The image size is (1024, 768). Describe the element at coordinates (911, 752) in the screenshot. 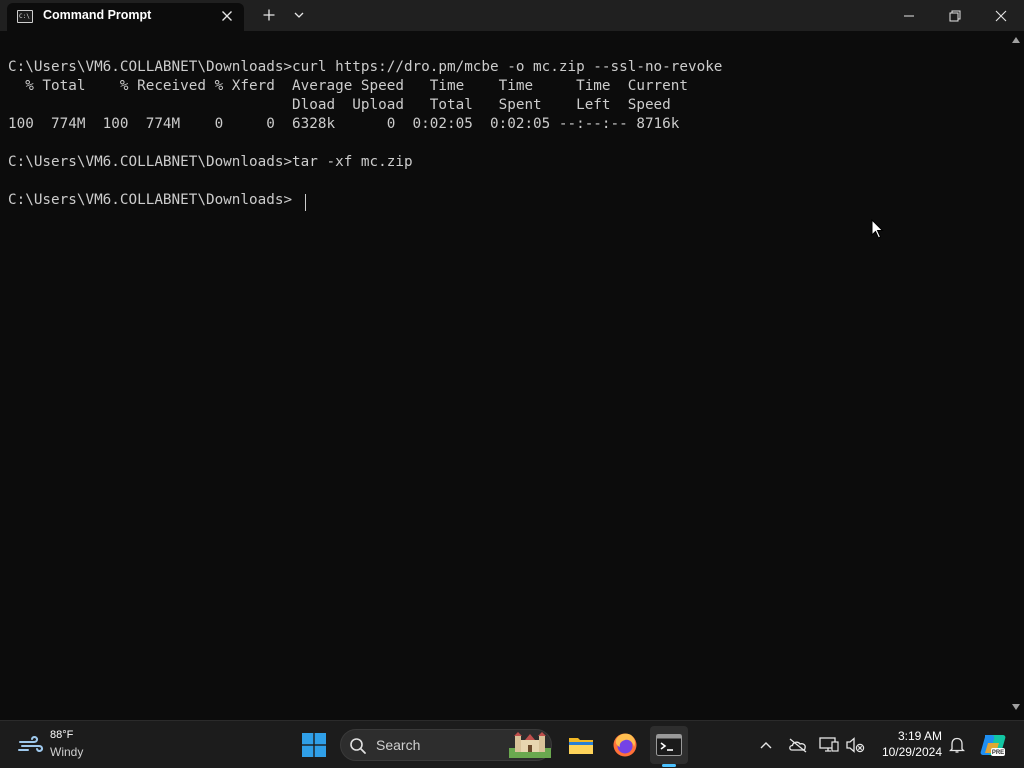

I see `clock-date: 10/29/2024` at that location.